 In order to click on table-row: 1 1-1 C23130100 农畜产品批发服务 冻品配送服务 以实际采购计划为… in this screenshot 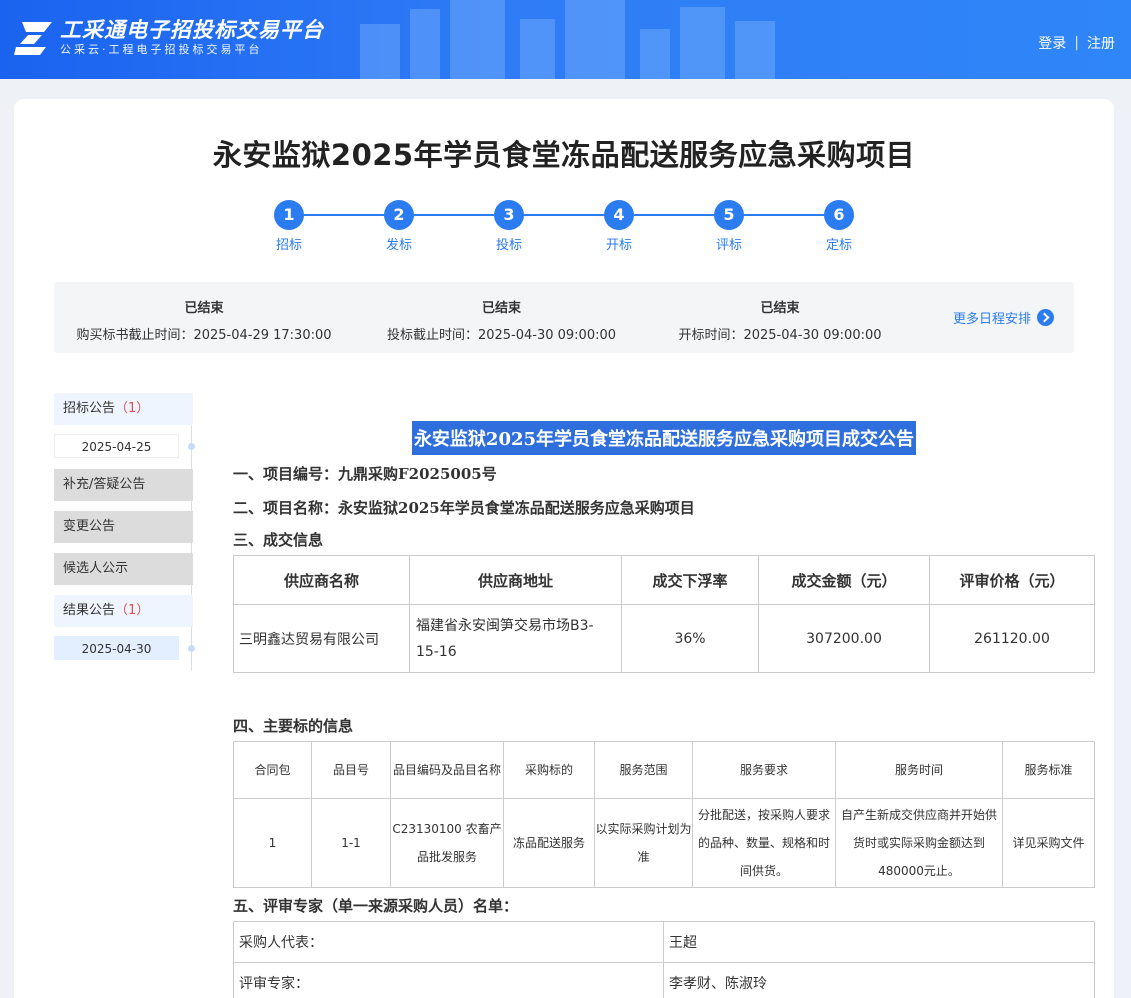, I will do `click(664, 843)`.